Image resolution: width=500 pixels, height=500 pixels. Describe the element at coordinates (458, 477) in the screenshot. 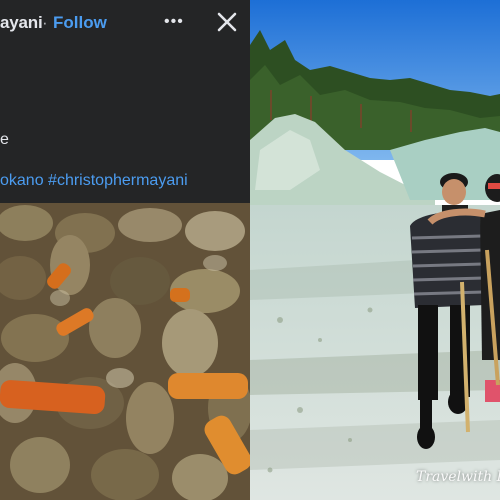

I see `watermark-text: Travelwith Ka` at that location.